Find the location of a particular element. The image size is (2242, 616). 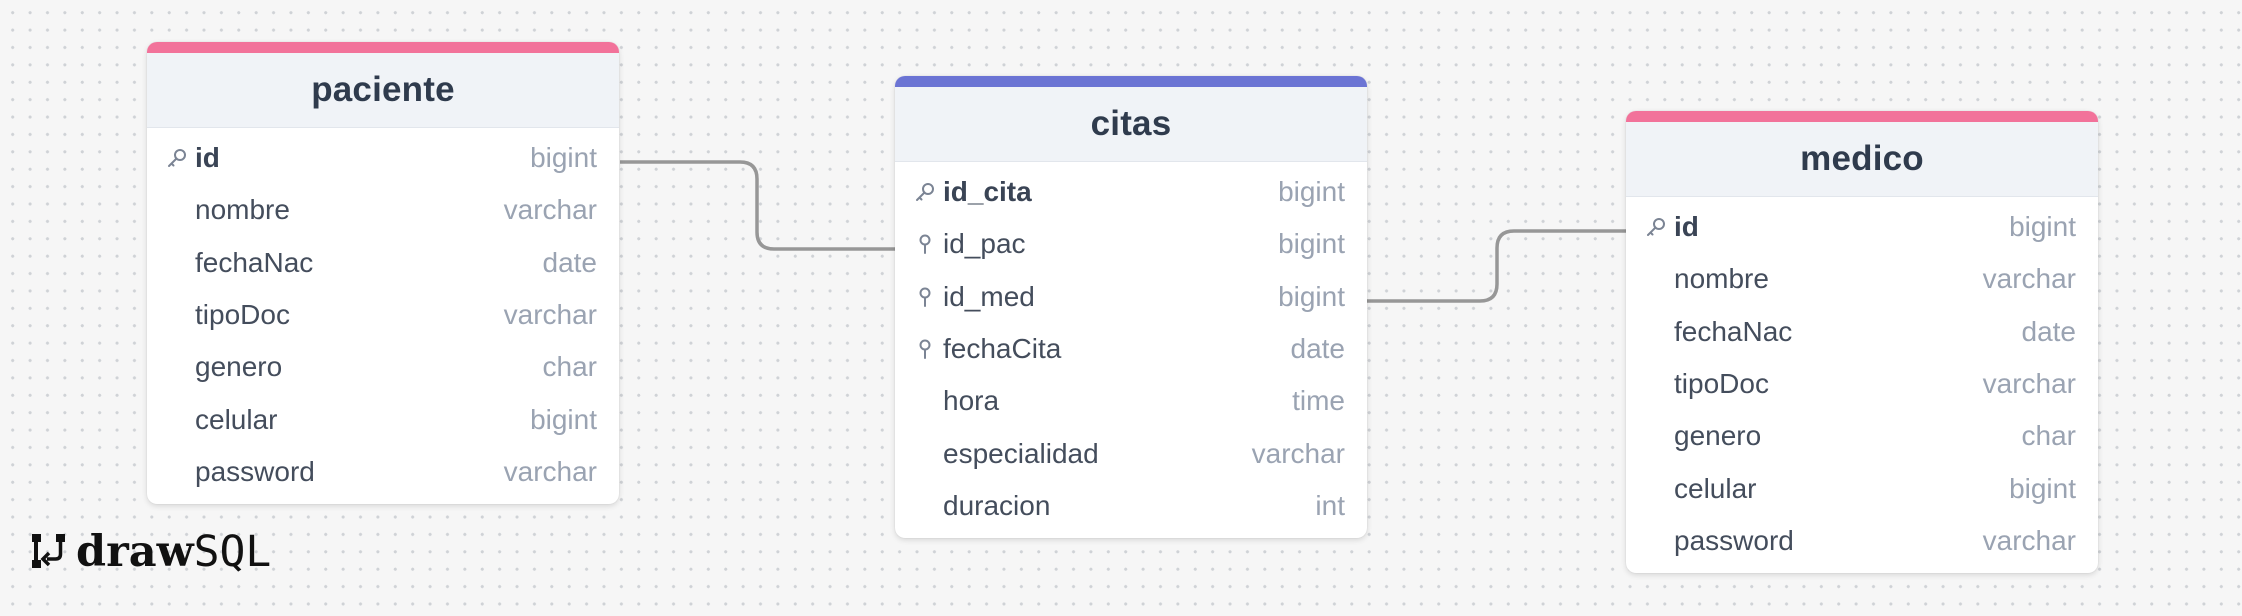

table-header: medico is located at coordinates (1862, 159).